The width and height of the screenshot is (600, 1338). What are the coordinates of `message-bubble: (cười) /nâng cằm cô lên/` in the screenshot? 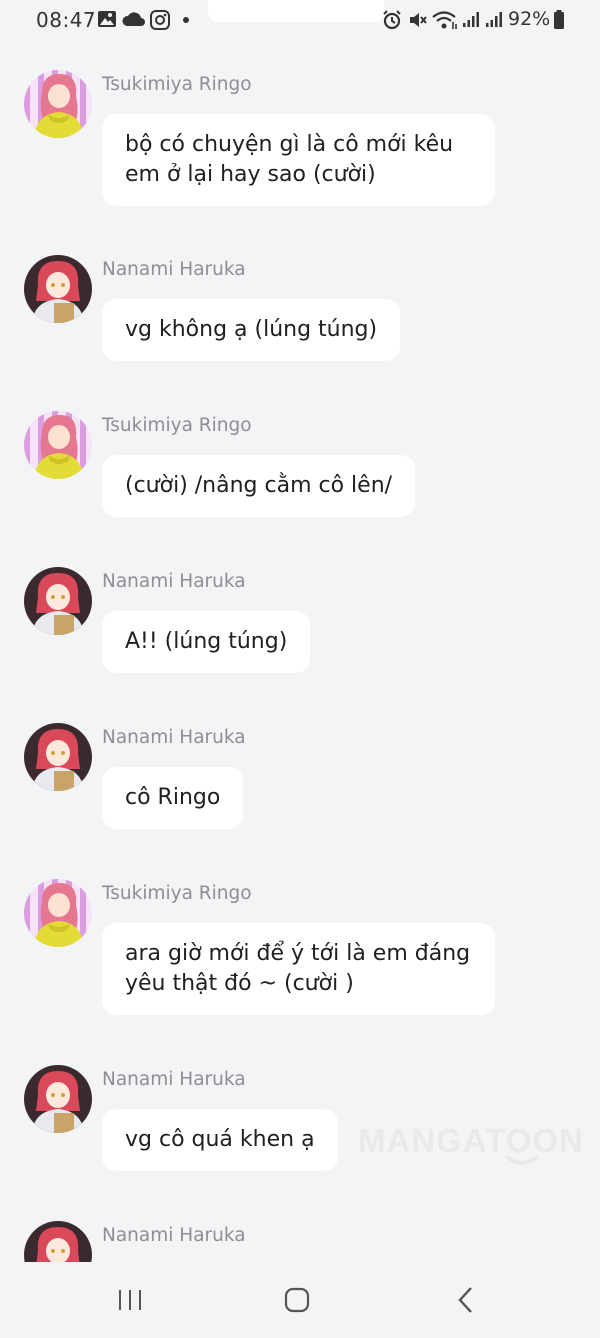 It's located at (259, 486).